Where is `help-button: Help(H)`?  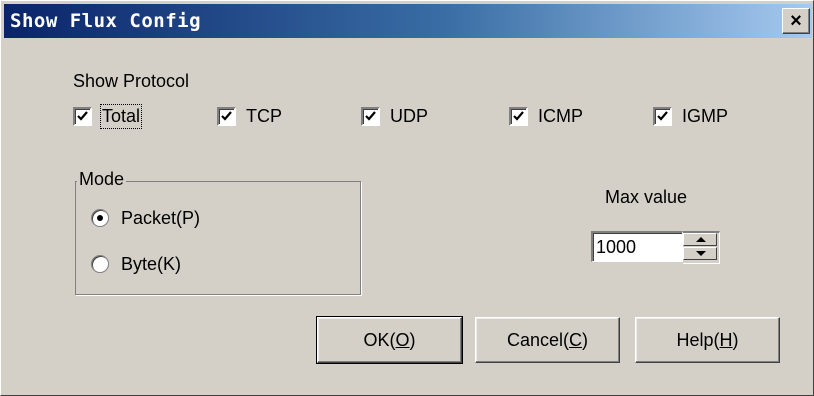 help-button: Help(H) is located at coordinates (707, 340).